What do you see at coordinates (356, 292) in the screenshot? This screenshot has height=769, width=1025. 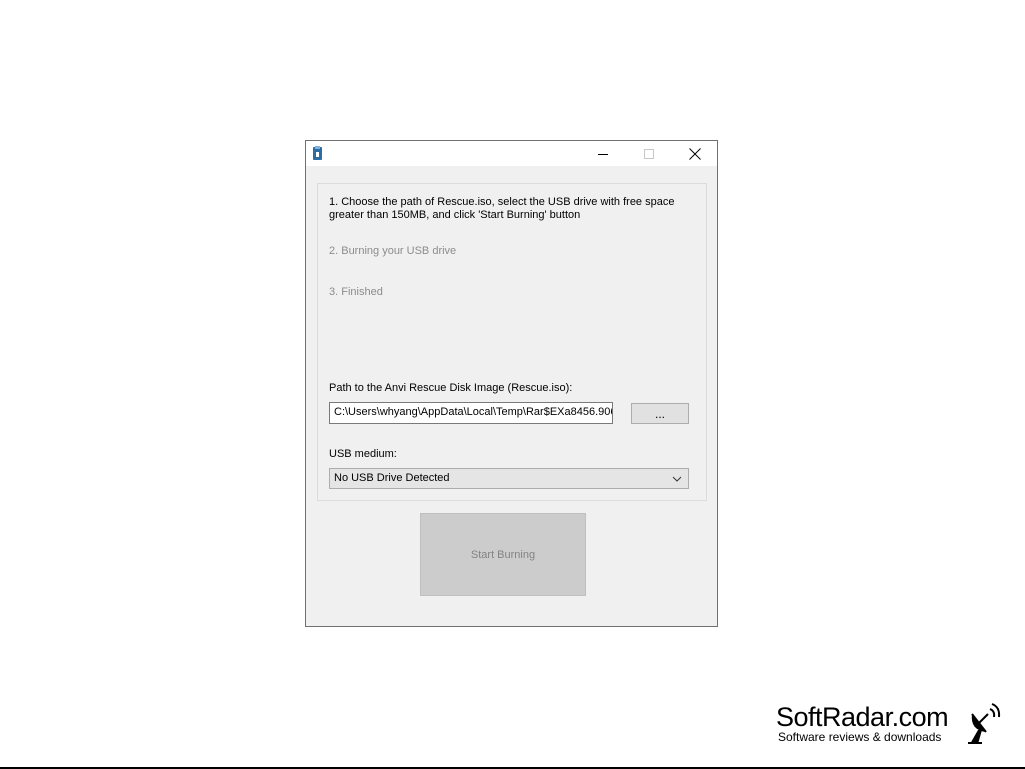 I see `step-3-text: 3. Finished` at bounding box center [356, 292].